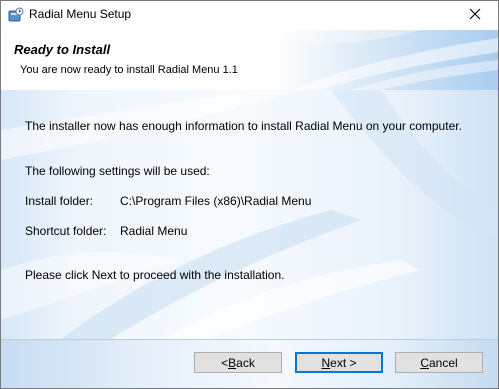 This screenshot has width=499, height=389. I want to click on page-title: Ready to Install, so click(62, 49).